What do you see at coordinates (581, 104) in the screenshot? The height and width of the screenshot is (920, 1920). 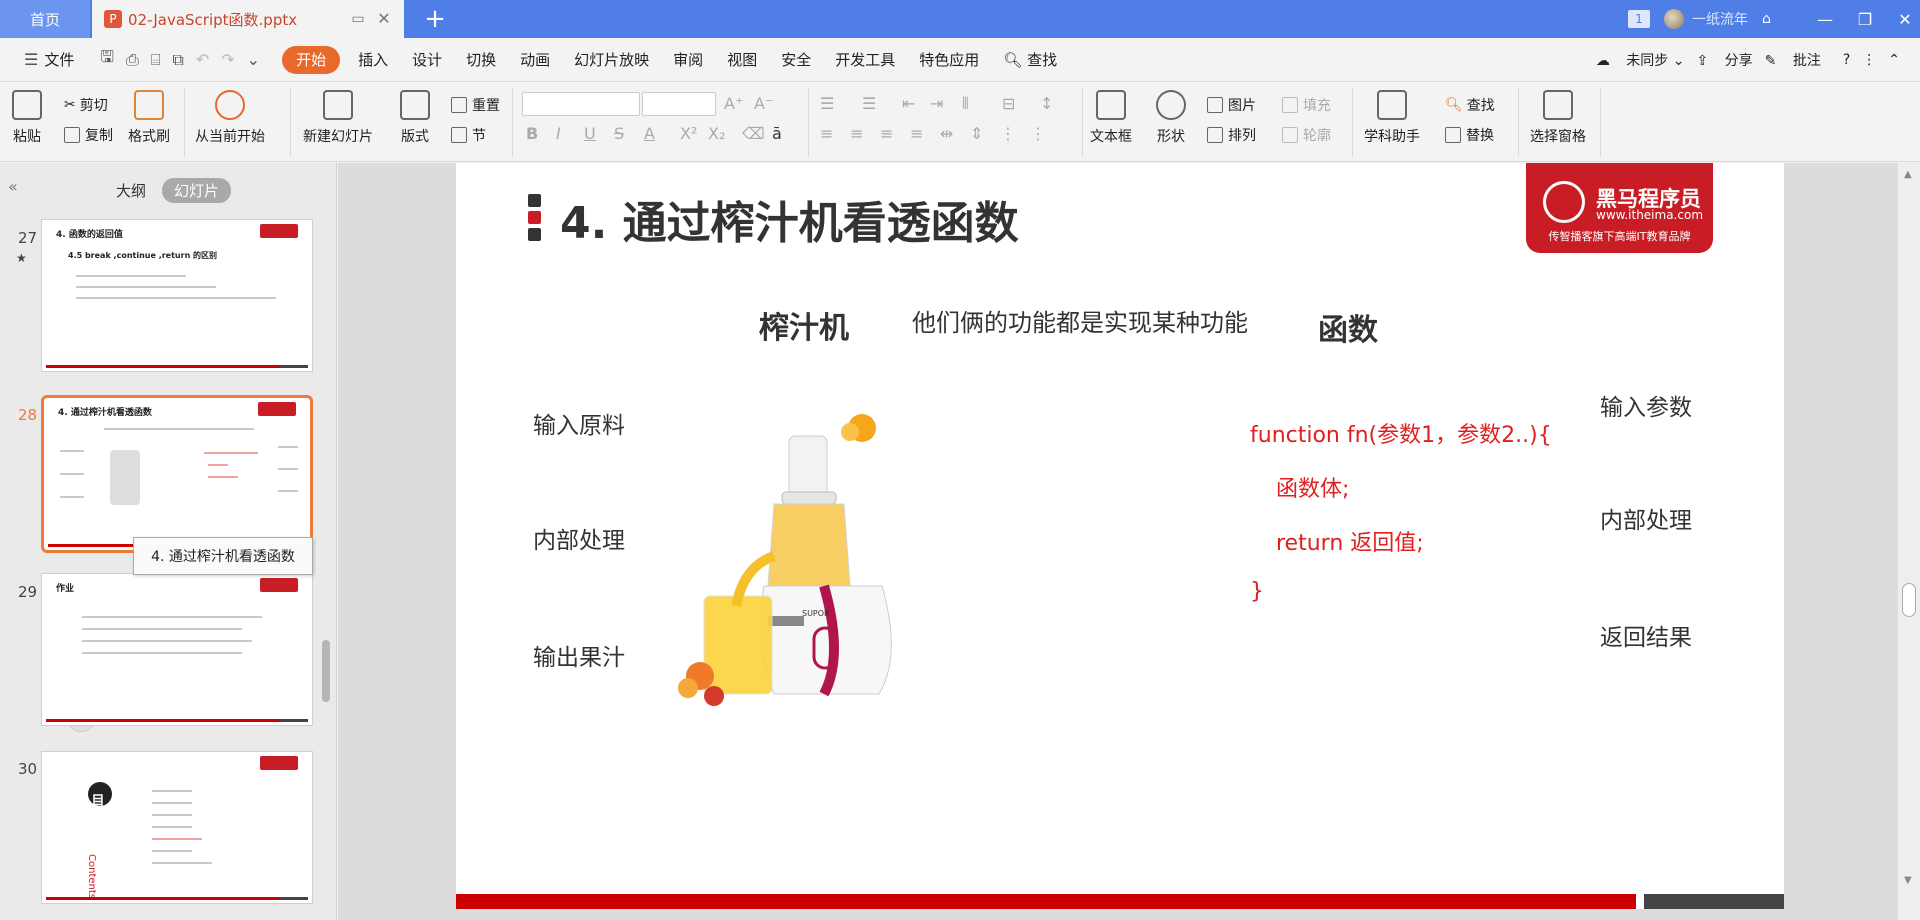 I see `font-family-select` at bounding box center [581, 104].